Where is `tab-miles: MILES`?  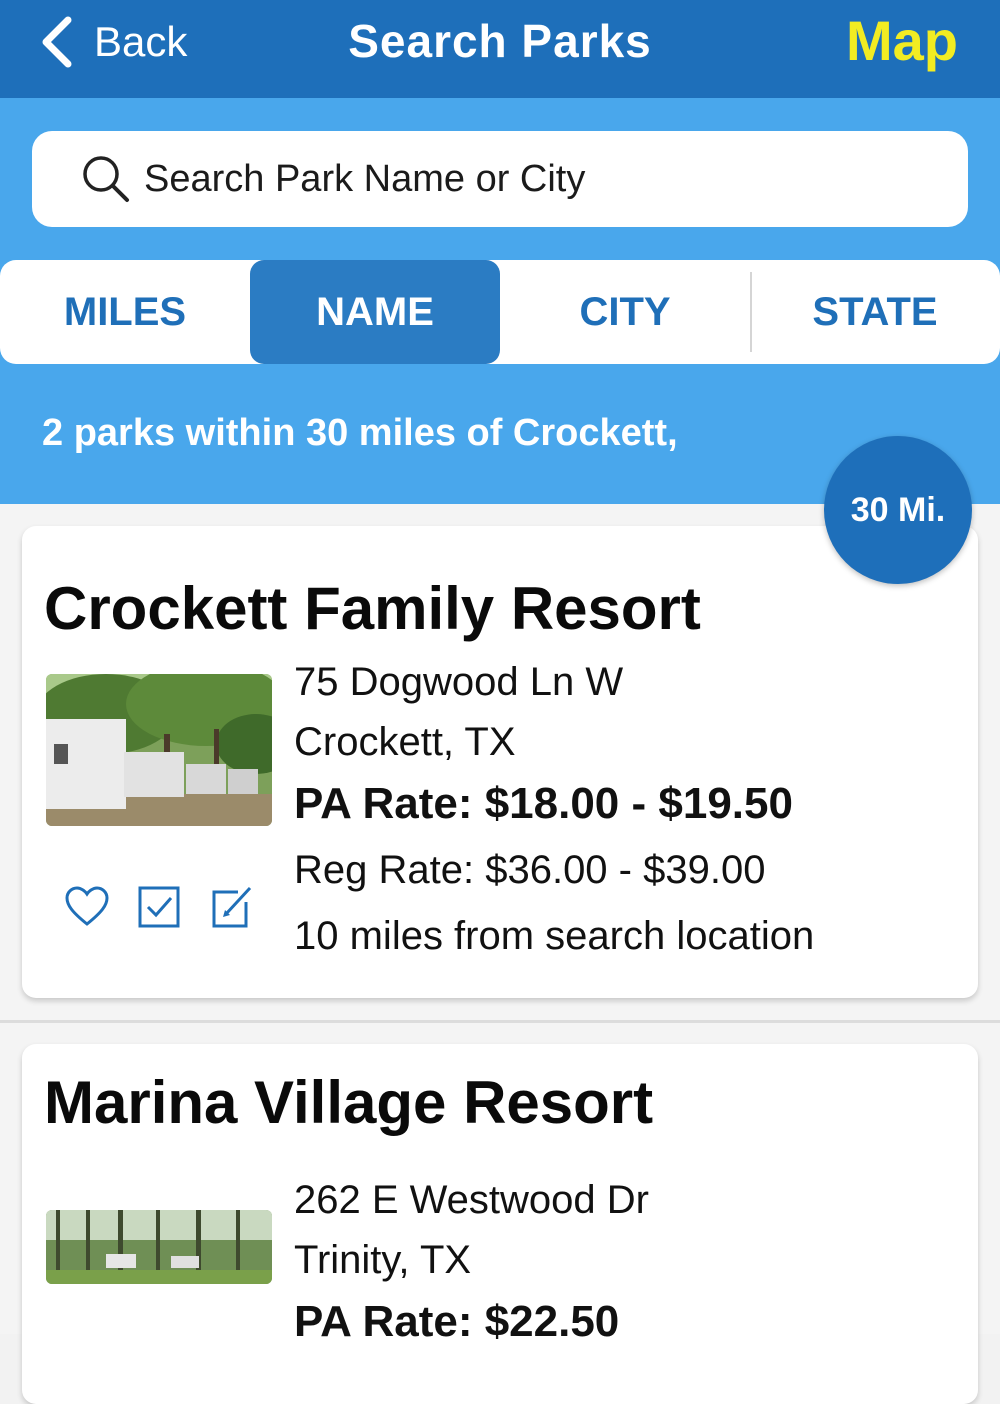
tab-miles: MILES is located at coordinates (125, 312).